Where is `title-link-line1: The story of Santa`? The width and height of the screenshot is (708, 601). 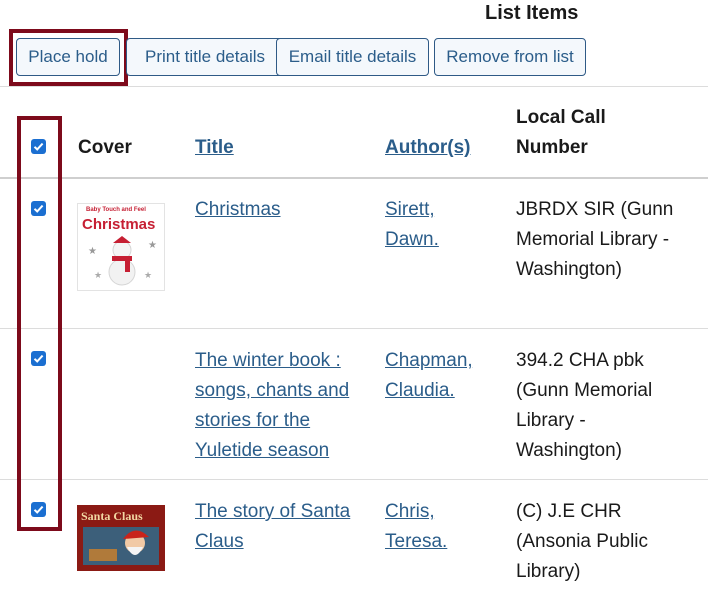 title-link-line1: The story of Santa is located at coordinates (272, 511).